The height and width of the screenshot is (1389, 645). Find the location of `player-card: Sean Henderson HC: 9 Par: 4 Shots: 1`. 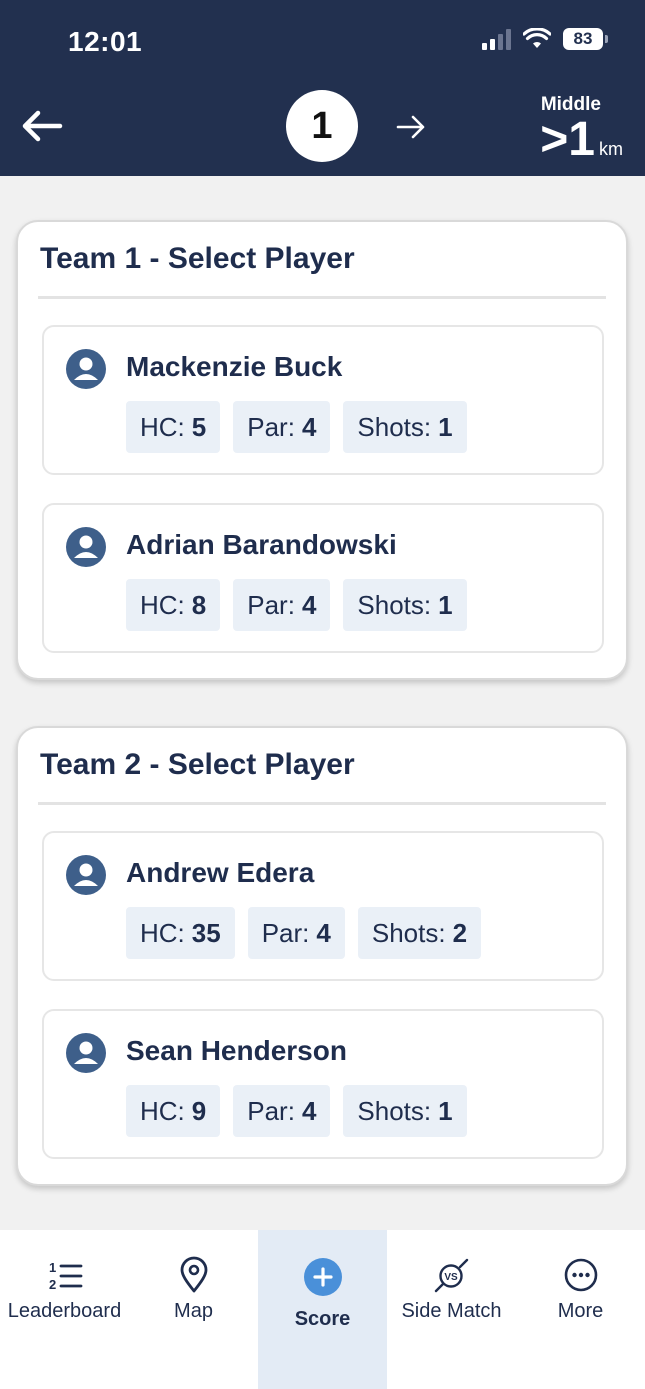

player-card: Sean Henderson HC: 9 Par: 4 Shots: 1 is located at coordinates (323, 1084).